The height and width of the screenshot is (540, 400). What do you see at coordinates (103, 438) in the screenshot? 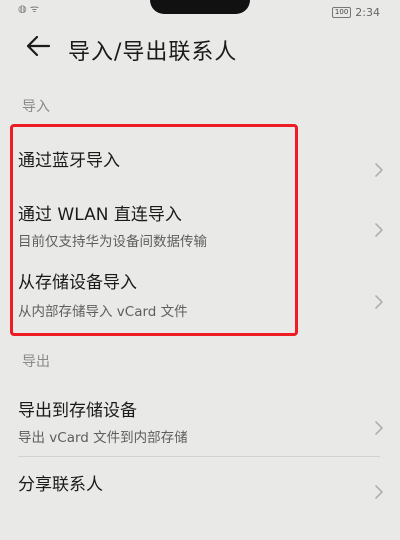
I see `item-subtitle: 导出 vCard 文件到内部存储` at bounding box center [103, 438].